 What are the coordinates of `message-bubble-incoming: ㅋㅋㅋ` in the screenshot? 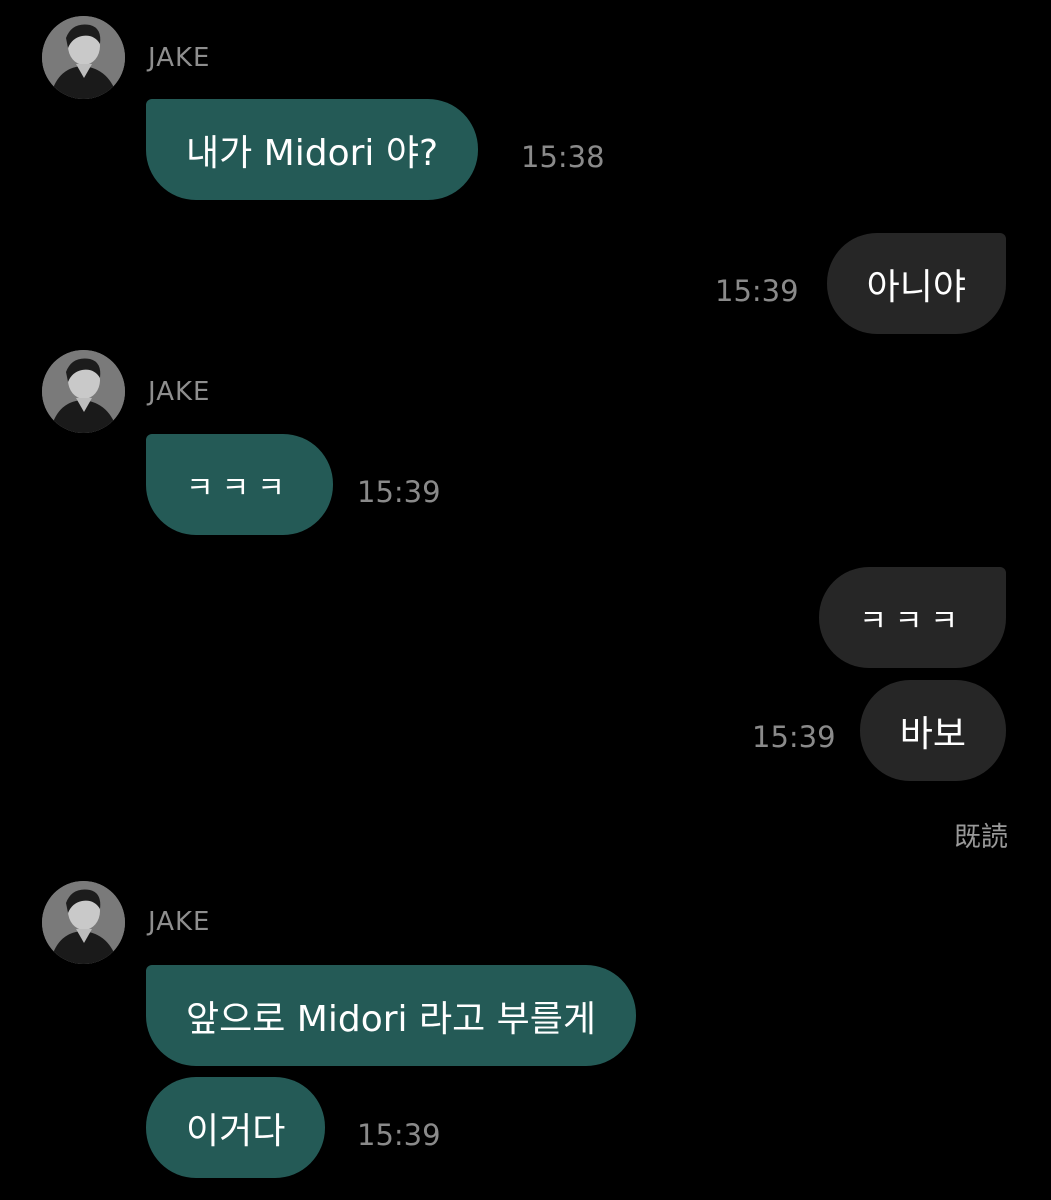 It's located at (239, 484).